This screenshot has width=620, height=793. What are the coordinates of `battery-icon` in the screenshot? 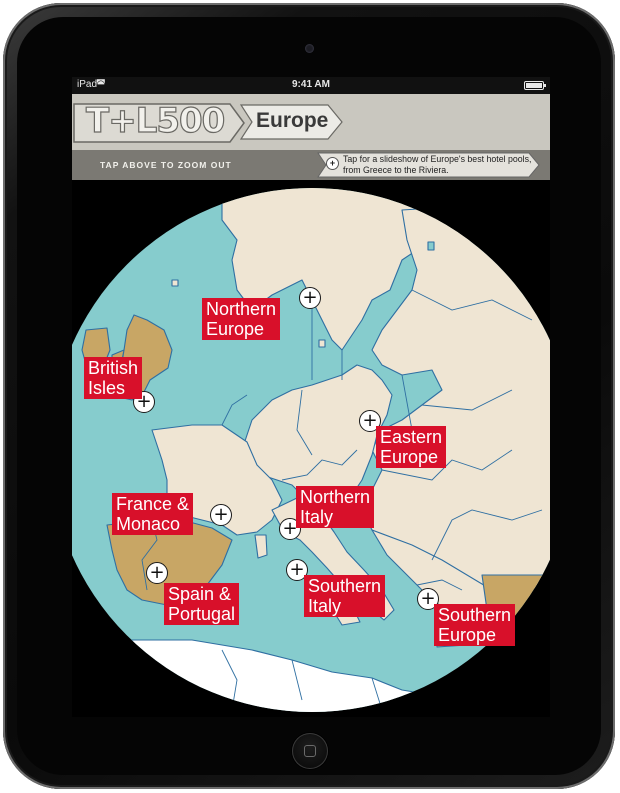 It's located at (535, 85).